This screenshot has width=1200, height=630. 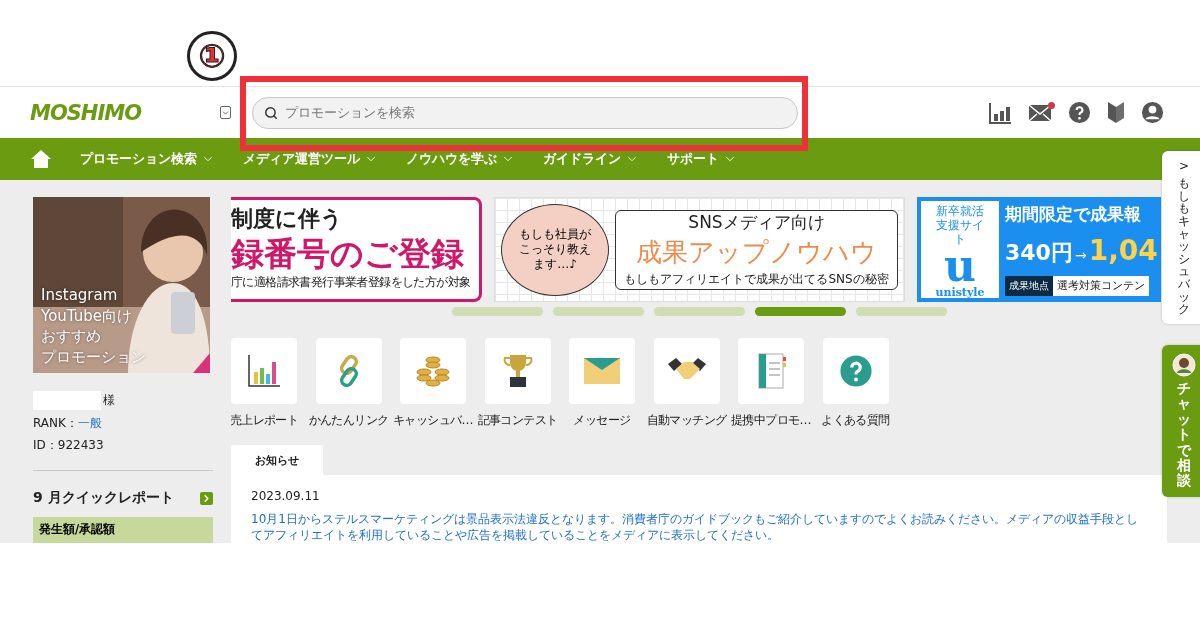 I want to click on user-icon, so click(x=1152, y=112).